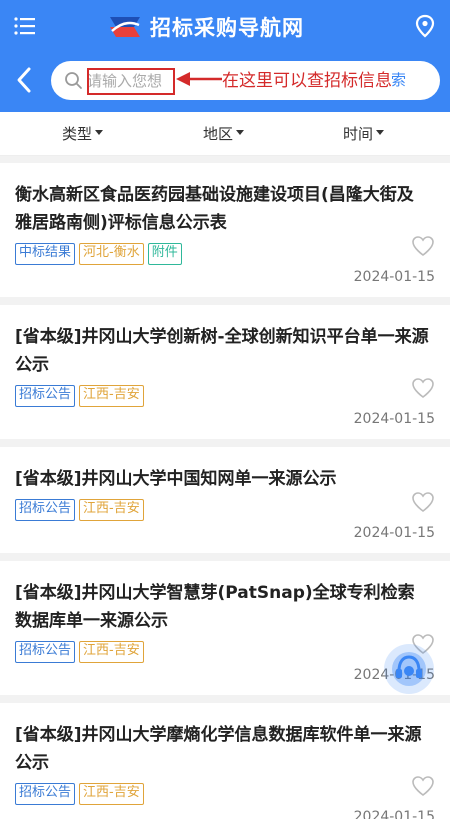 Image resolution: width=450 pixels, height=819 pixels. I want to click on filter-time-label: 时间, so click(358, 134).